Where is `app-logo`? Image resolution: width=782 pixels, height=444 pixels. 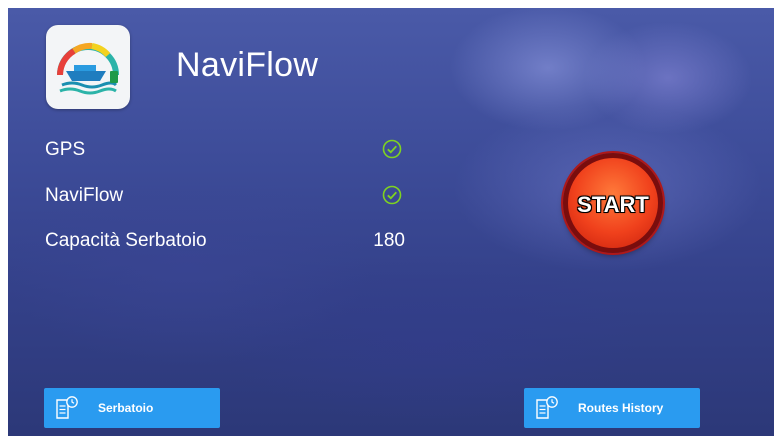
app-logo is located at coordinates (88, 67).